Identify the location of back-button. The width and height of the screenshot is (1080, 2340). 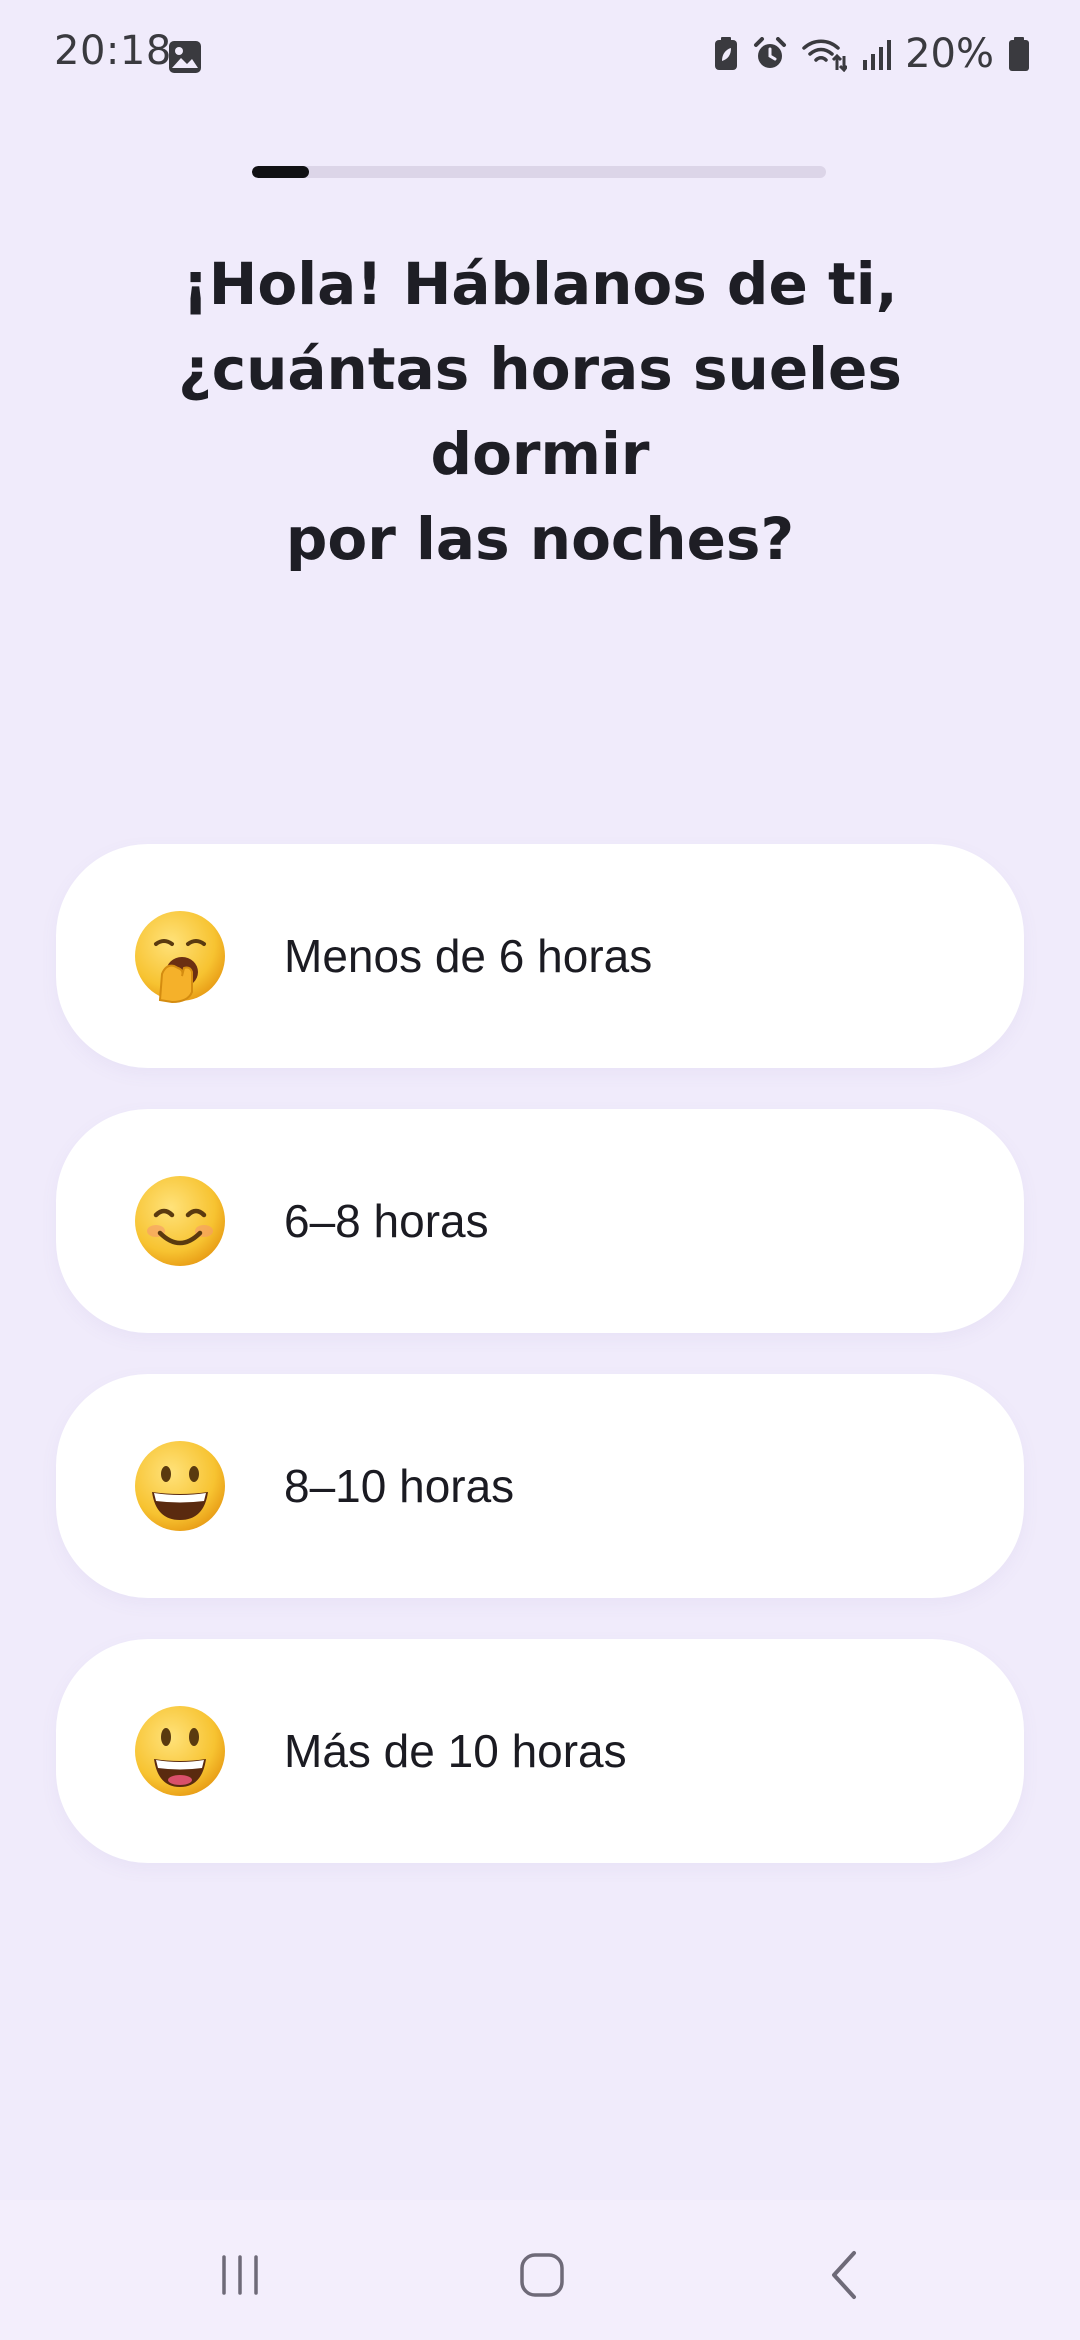
(844, 2275).